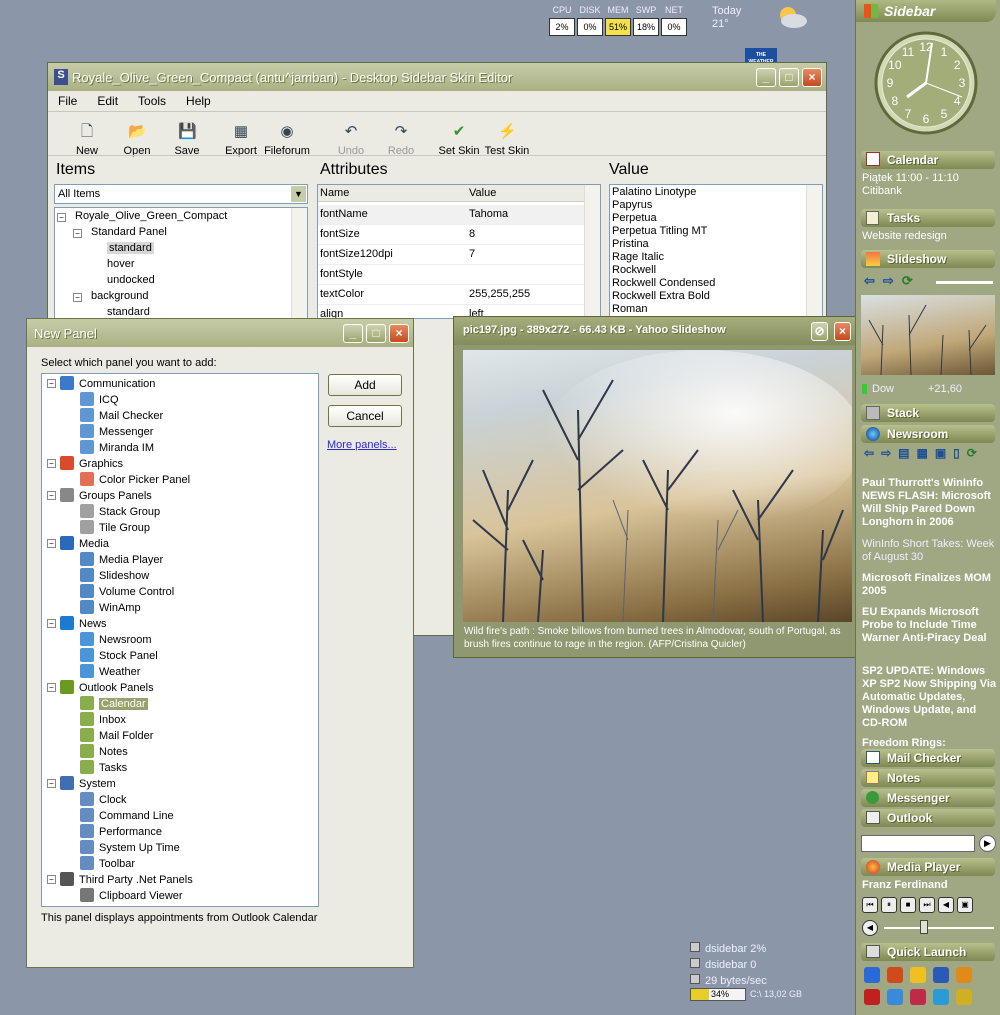  What do you see at coordinates (451, 295) in the screenshot?
I see `attribute-row: textColor 255,255,255` at bounding box center [451, 295].